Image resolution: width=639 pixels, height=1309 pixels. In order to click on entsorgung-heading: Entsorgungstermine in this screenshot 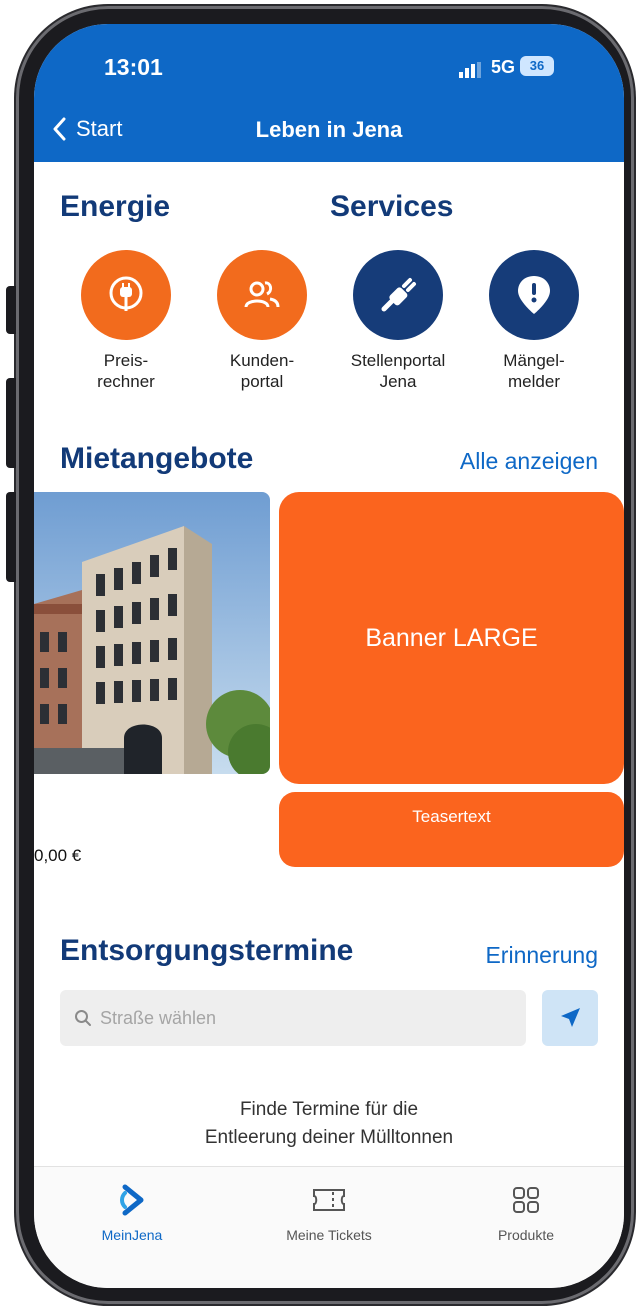, I will do `click(207, 950)`.